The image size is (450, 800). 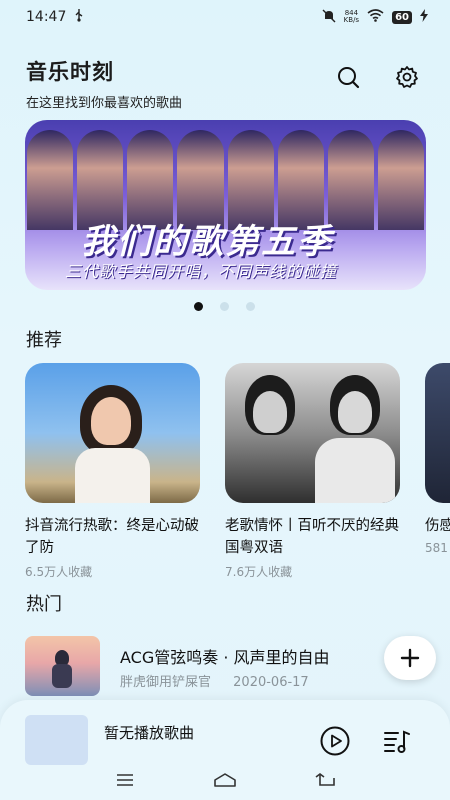 I want to click on add-button, so click(x=410, y=658).